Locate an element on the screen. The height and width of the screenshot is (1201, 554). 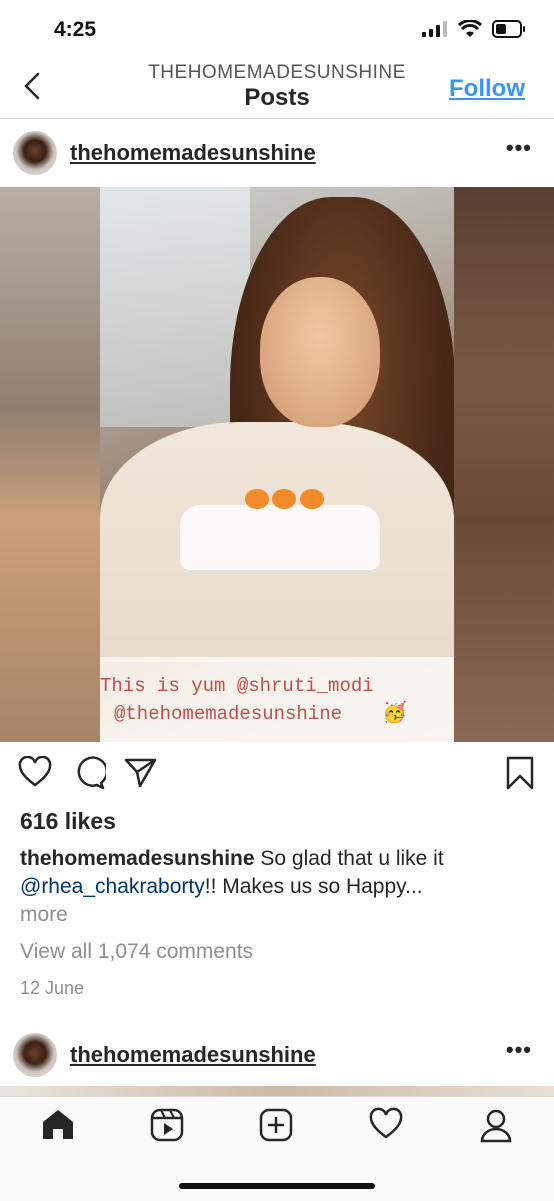
party-emoji-icon: 🥳 is located at coordinates (394, 713).